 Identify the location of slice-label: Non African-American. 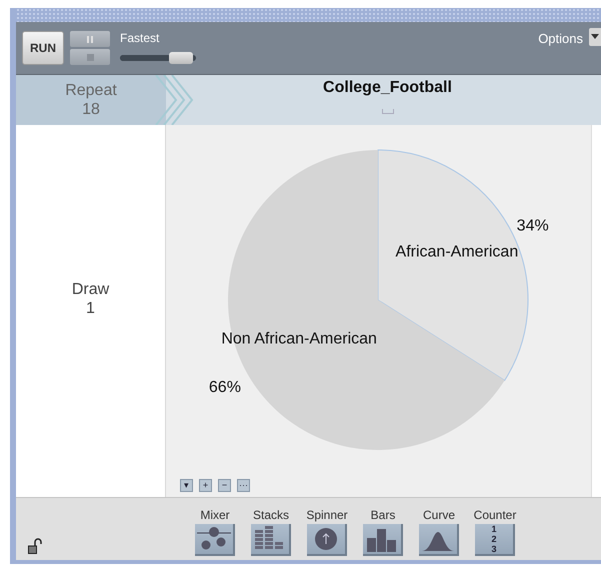
(299, 339).